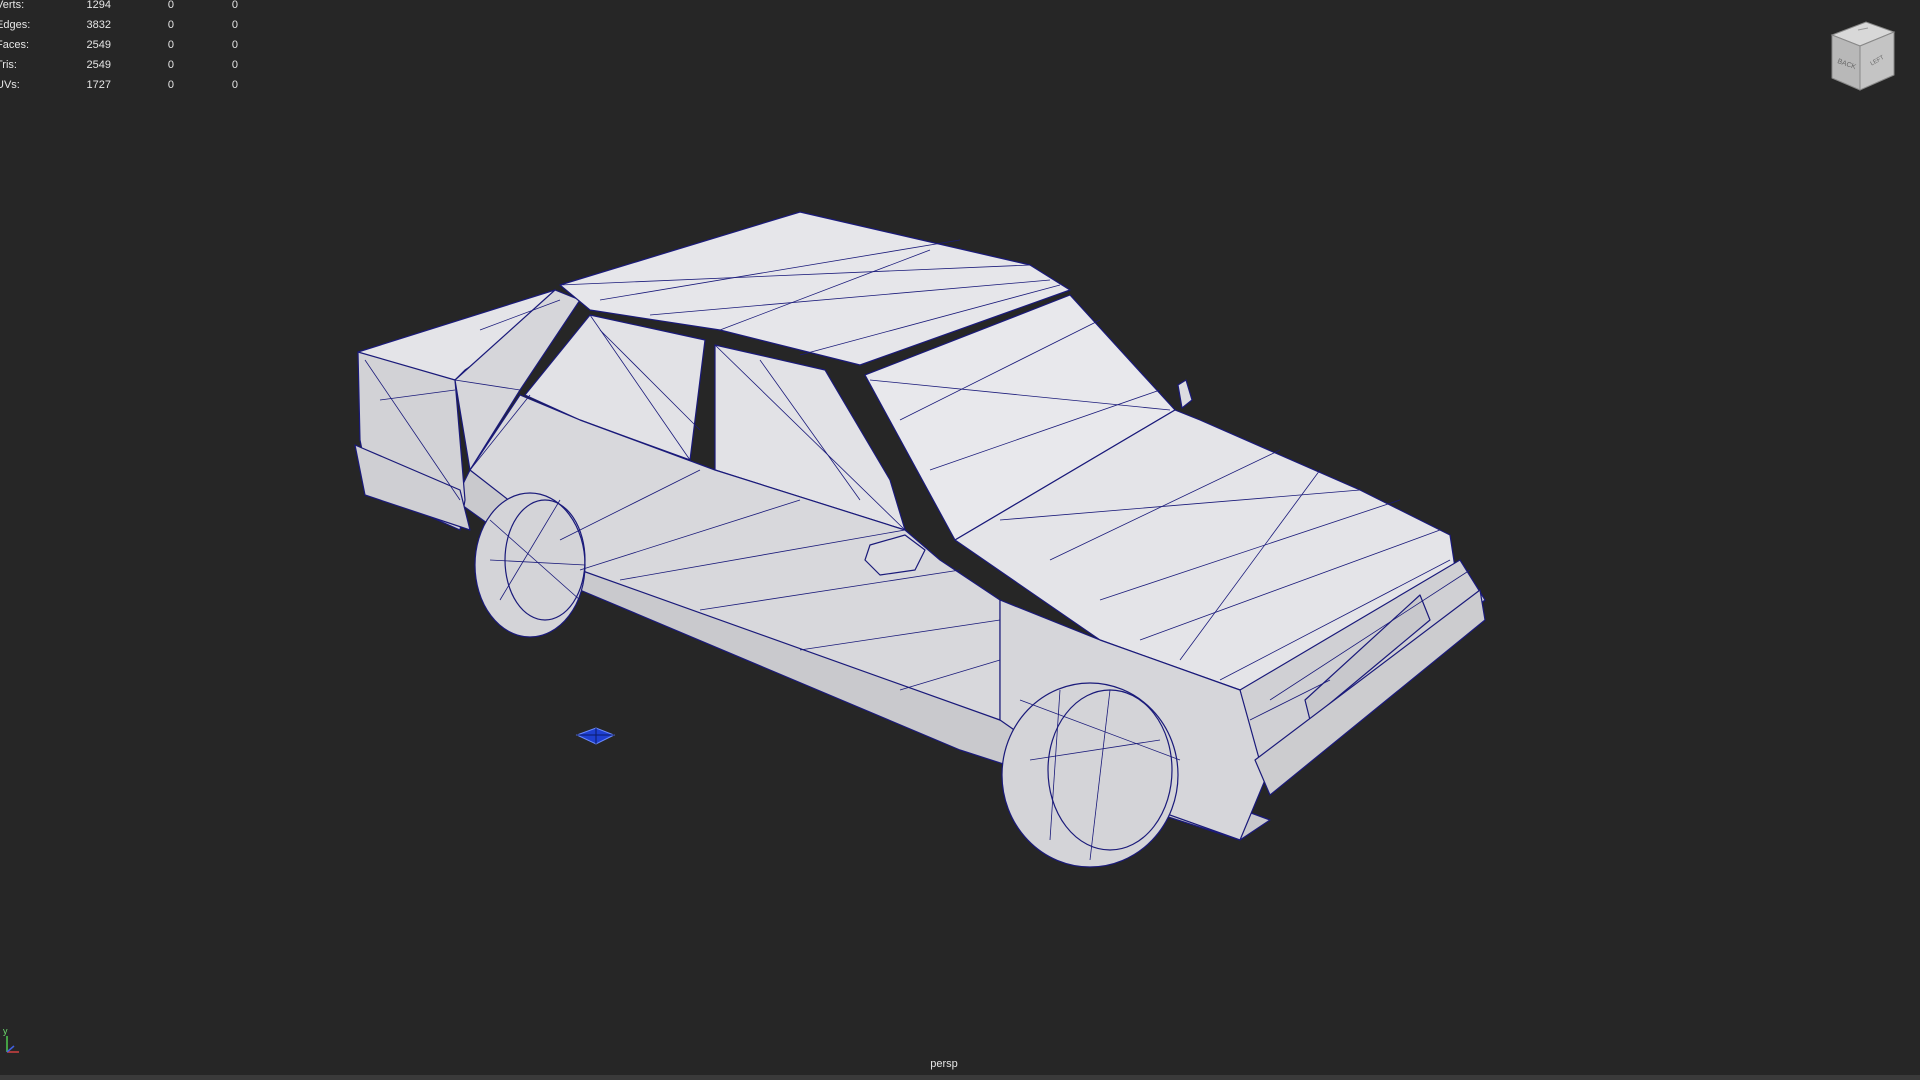  I want to click on view-cube-icon: BACK LEFT, so click(1863, 57).